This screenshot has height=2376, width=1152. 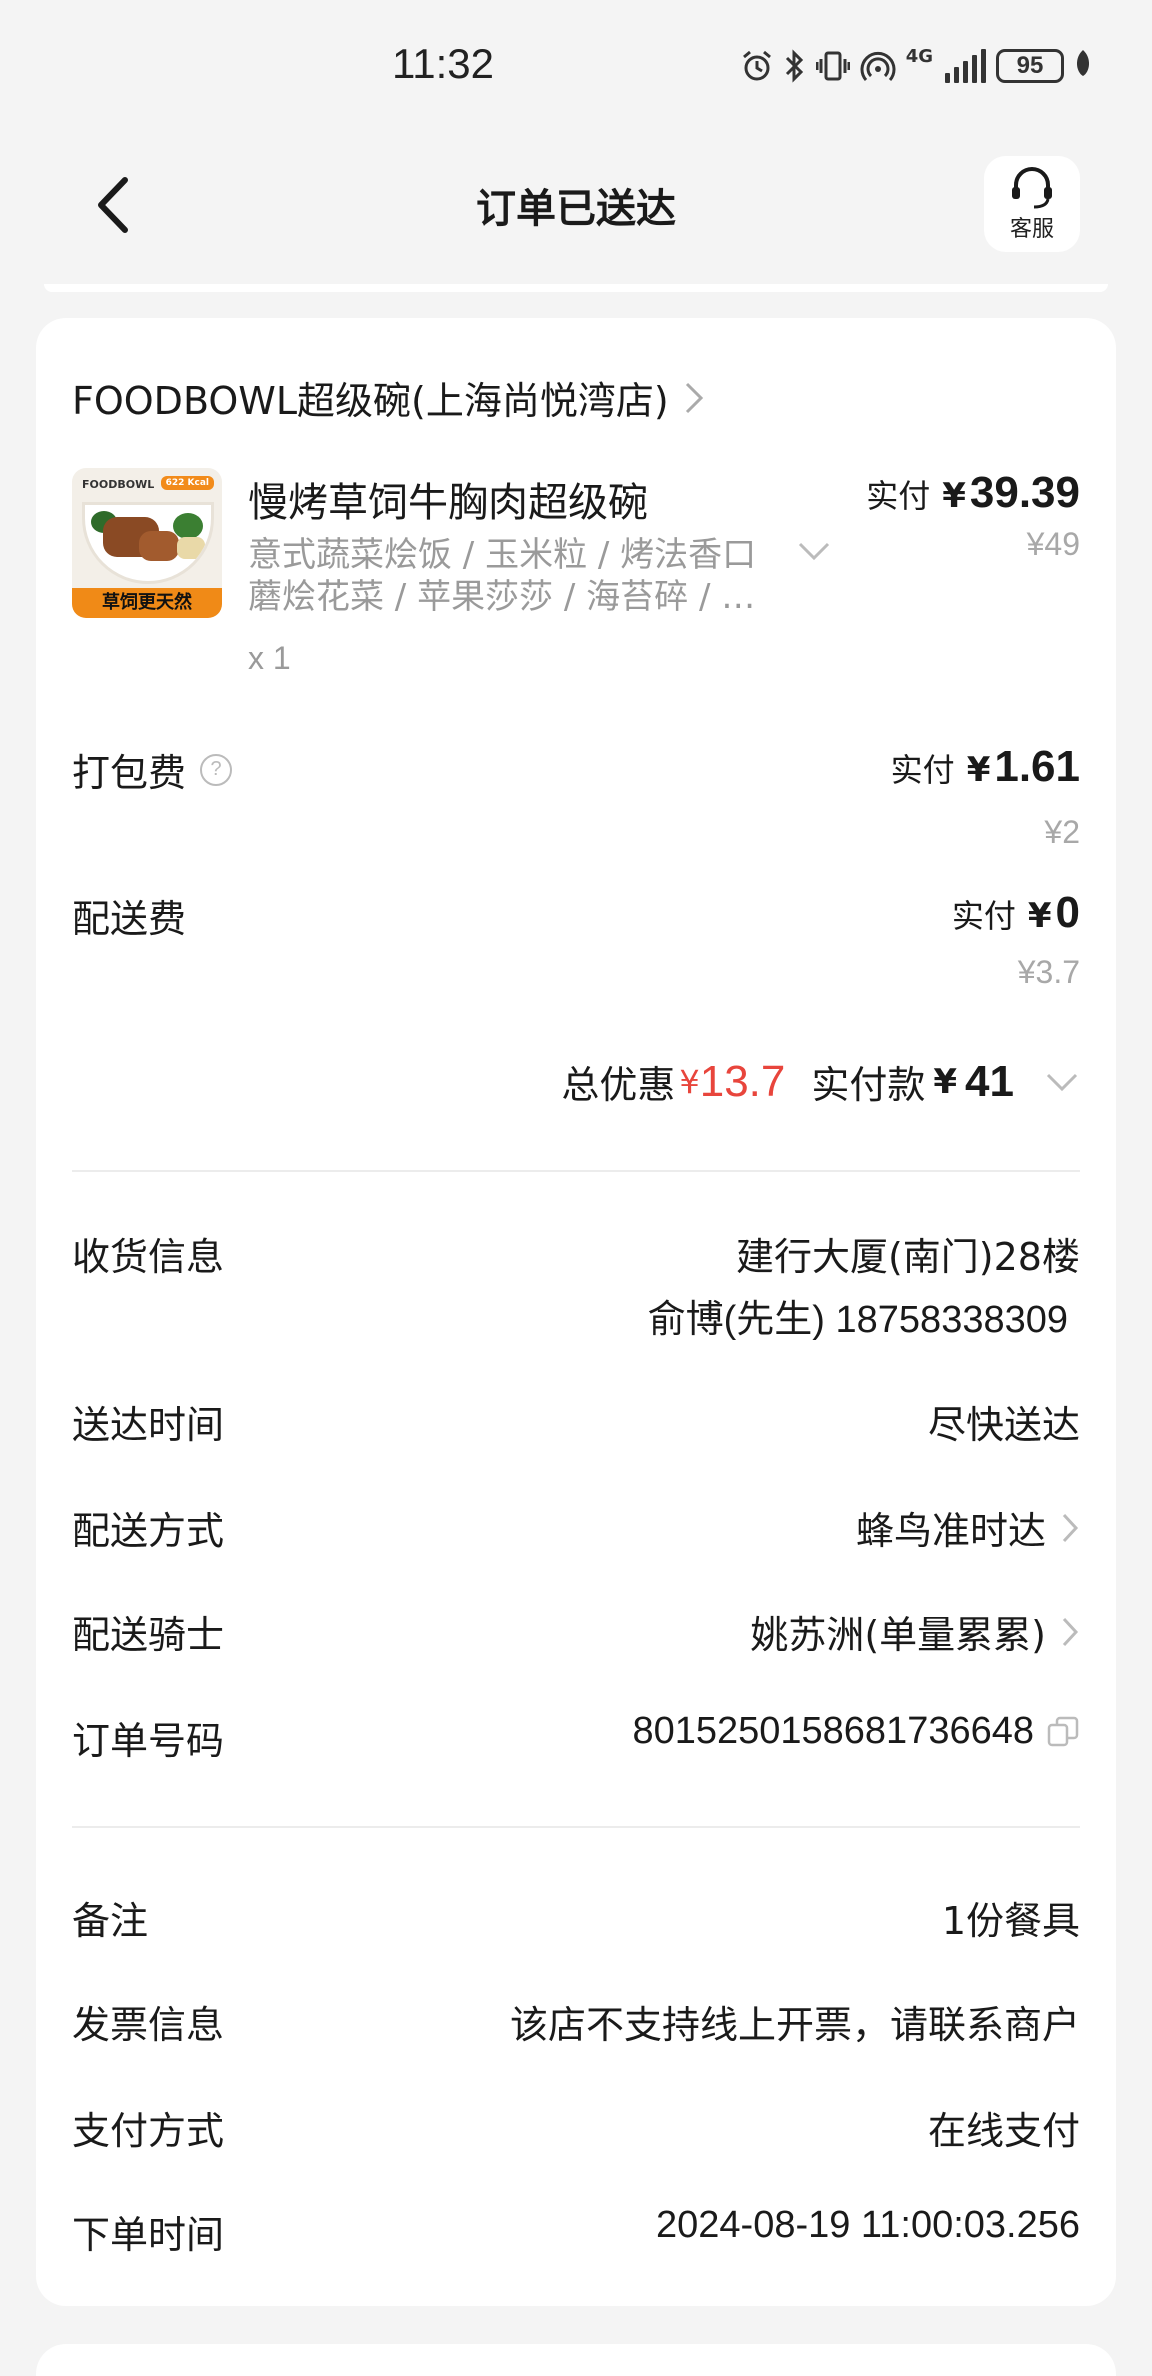 What do you see at coordinates (832, 66) in the screenshot?
I see `vibrate-icon` at bounding box center [832, 66].